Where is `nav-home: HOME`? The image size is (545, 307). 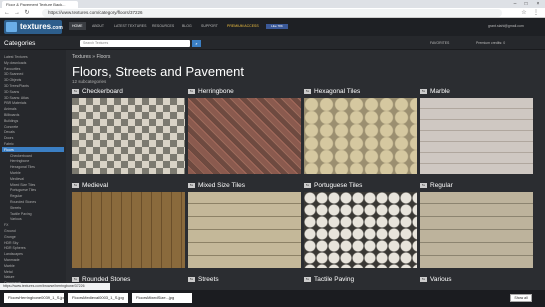
nav-home: HOME is located at coordinates (77, 26).